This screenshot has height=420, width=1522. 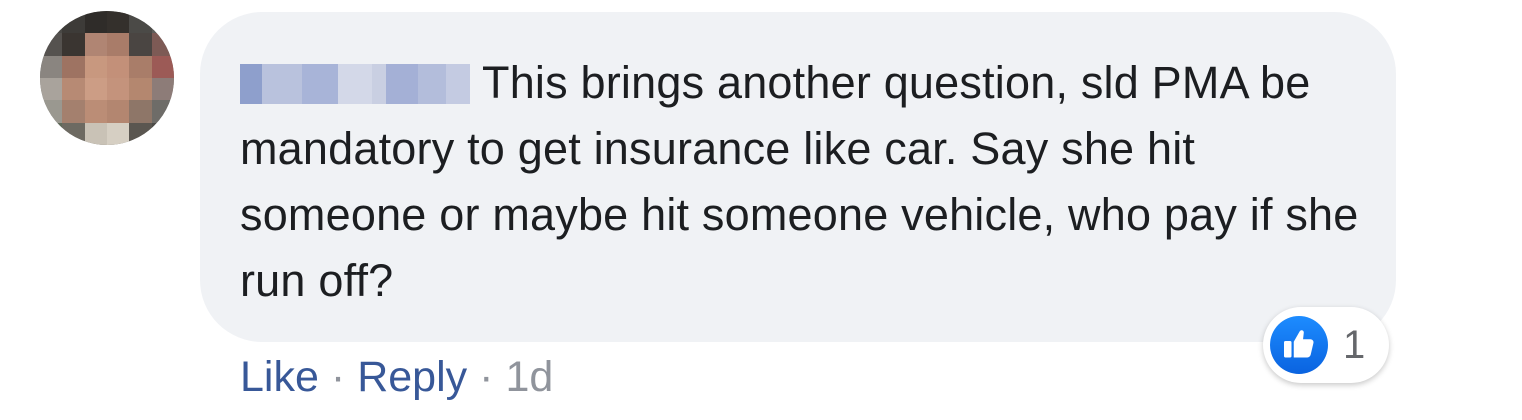 I want to click on comment-actions: Like · Reply · 1d, so click(x=396, y=377).